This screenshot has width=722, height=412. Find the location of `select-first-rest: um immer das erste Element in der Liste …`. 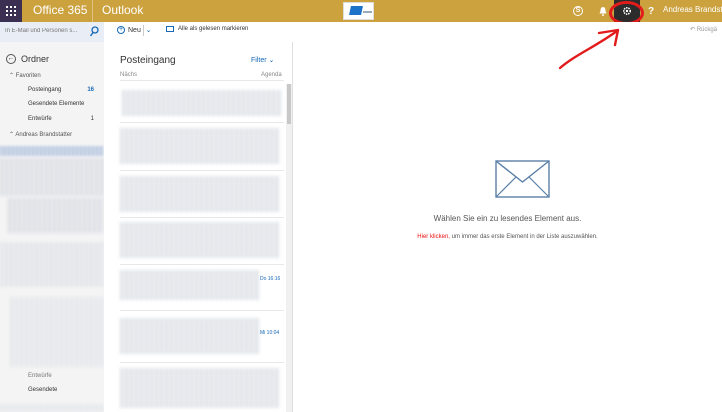

select-first-rest: um immer das erste Element in der Liste … is located at coordinates (523, 237).